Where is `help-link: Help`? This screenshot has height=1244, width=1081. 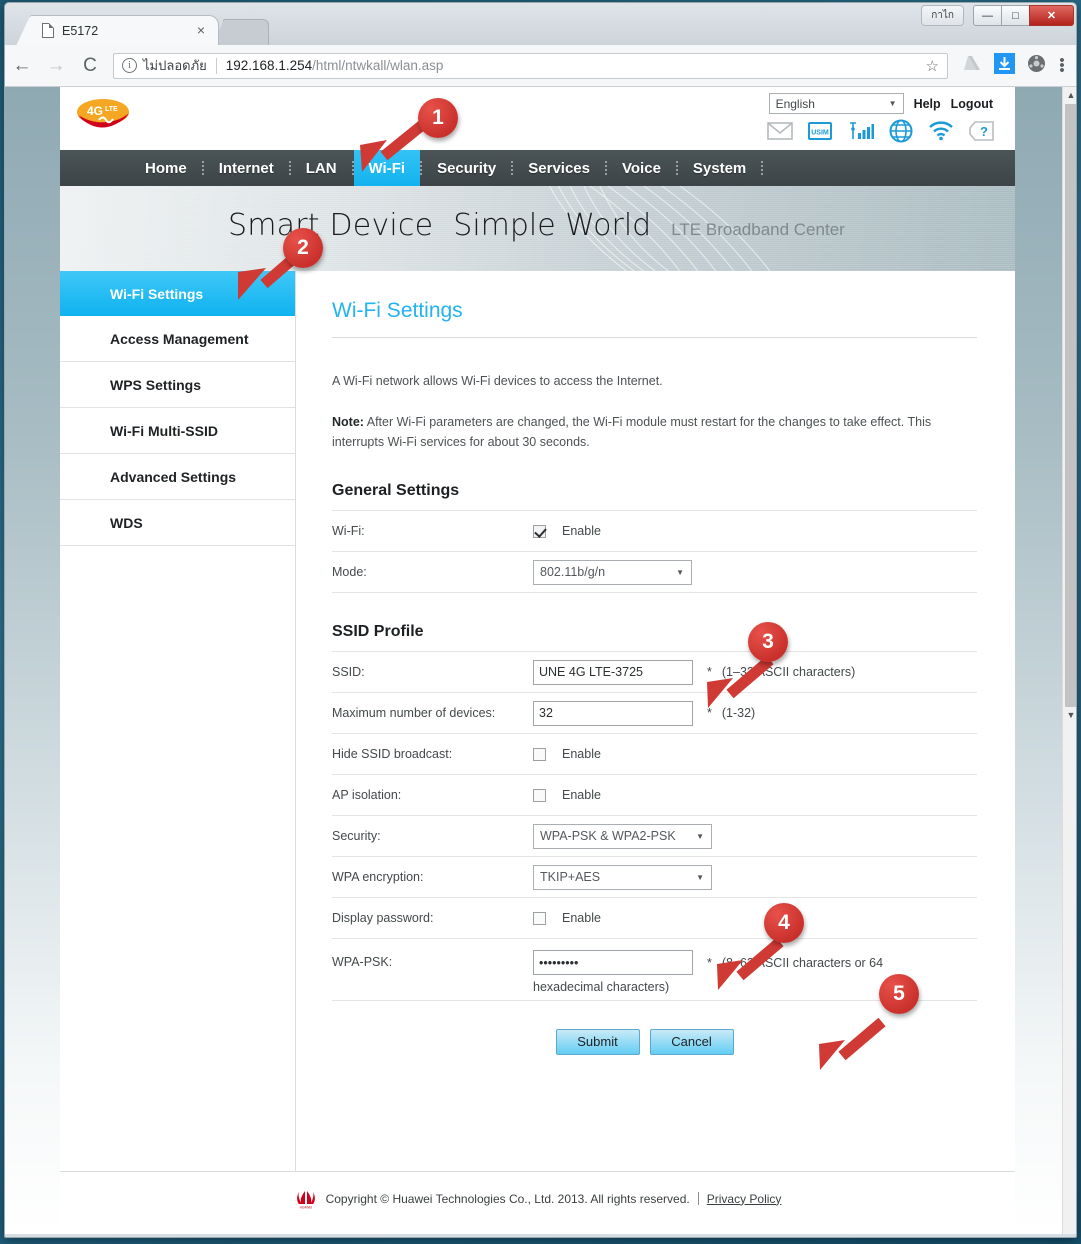
help-link: Help is located at coordinates (927, 104).